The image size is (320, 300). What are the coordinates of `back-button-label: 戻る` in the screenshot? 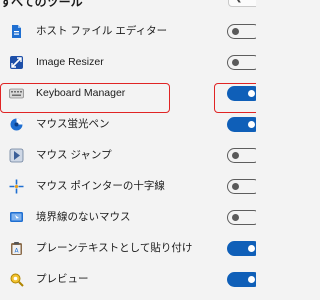 It's located at (251, 1).